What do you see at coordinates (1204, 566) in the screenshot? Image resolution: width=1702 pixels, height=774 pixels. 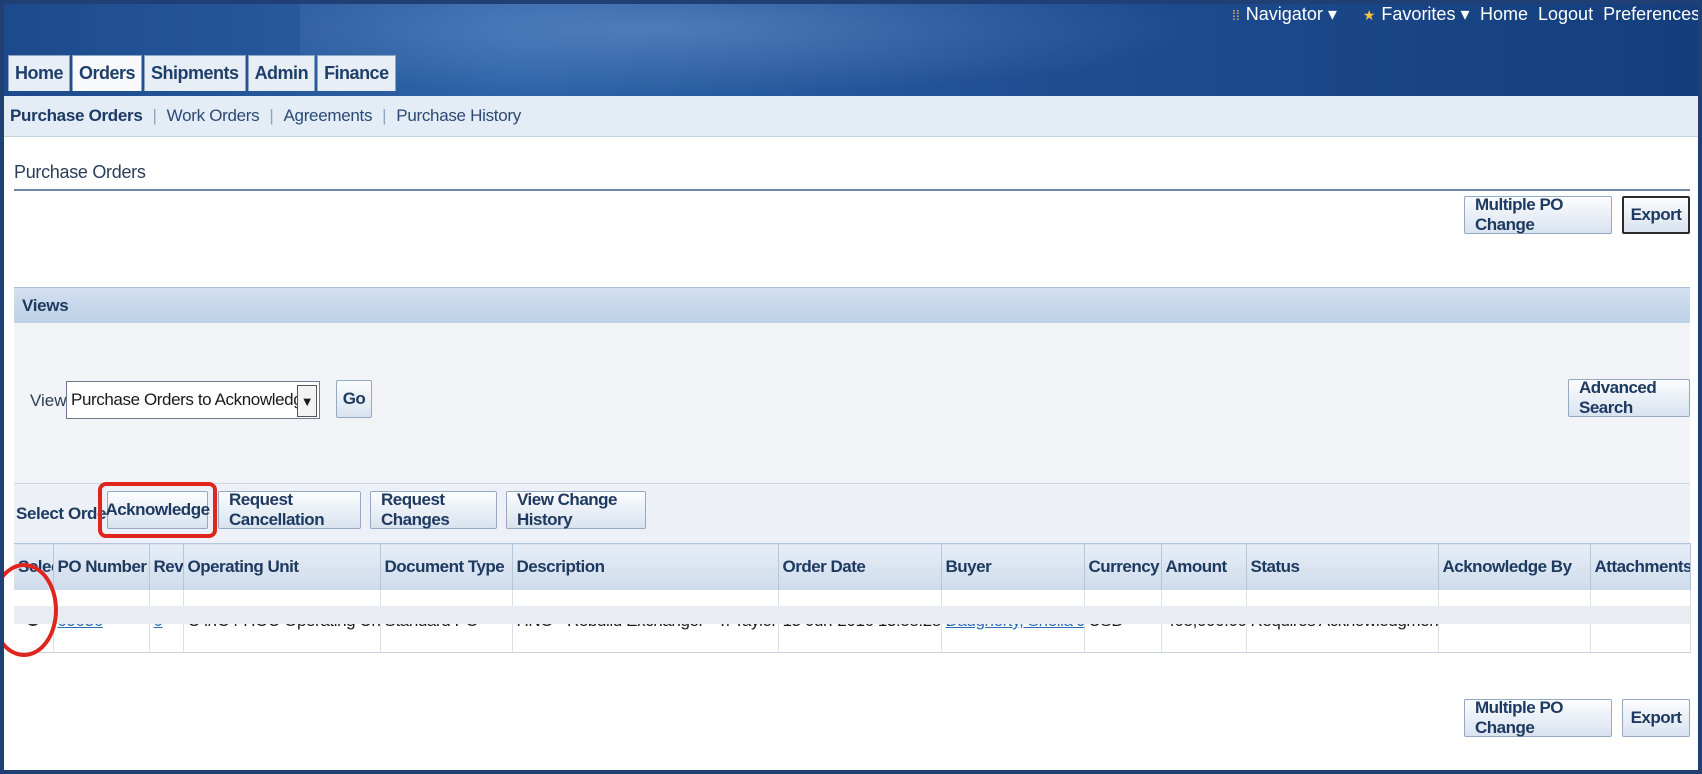 I see `col-amount: Amount` at bounding box center [1204, 566].